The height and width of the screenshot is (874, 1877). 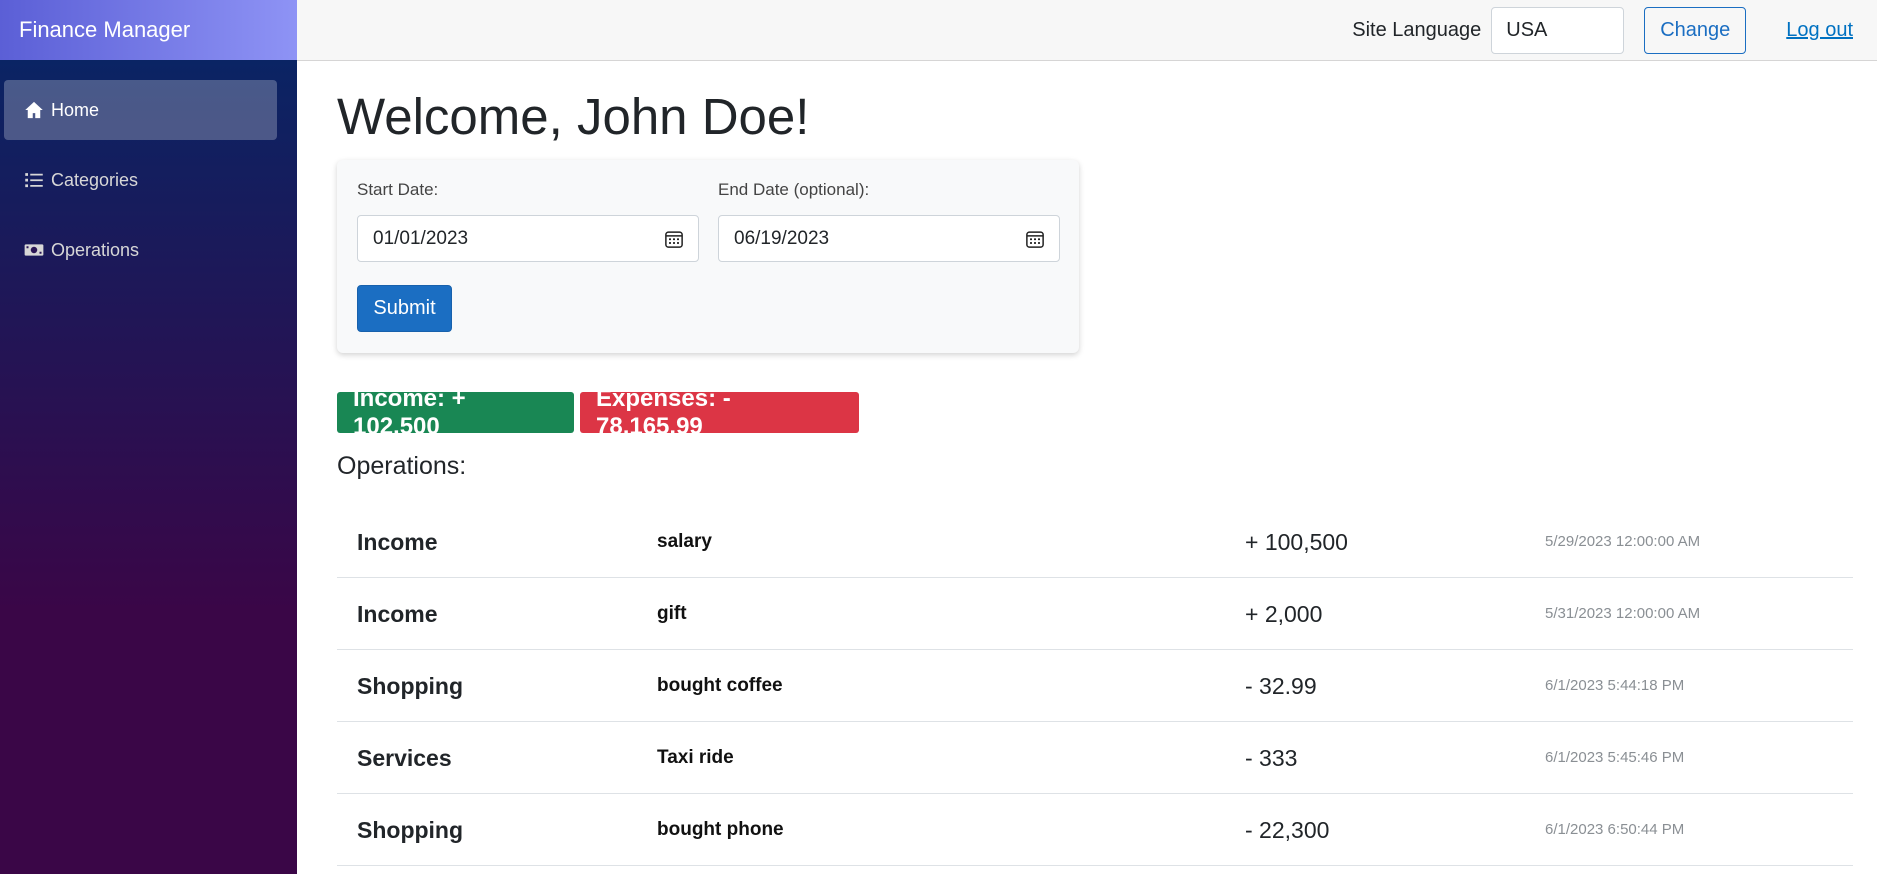 What do you see at coordinates (695, 757) in the screenshot?
I see `operation-description: Taxi ride` at bounding box center [695, 757].